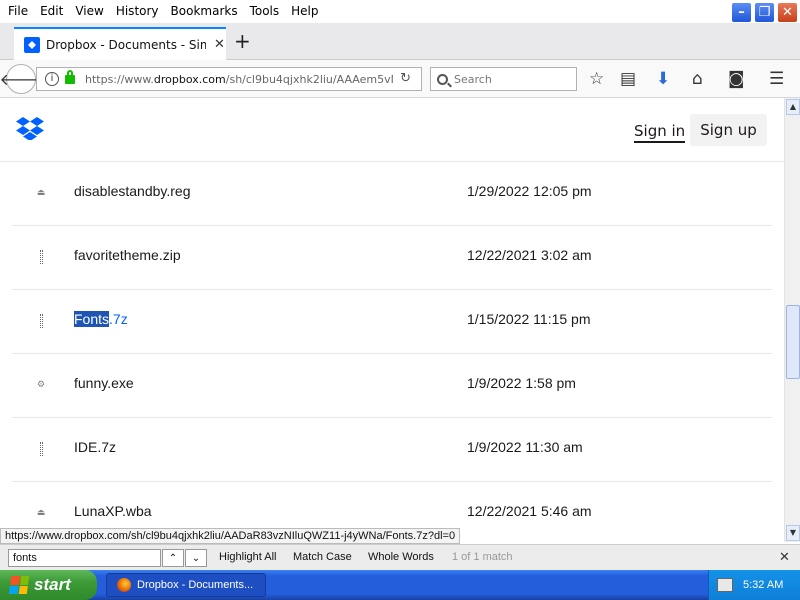 The width and height of the screenshot is (800, 600). I want to click on firefox-icon, so click(124, 585).